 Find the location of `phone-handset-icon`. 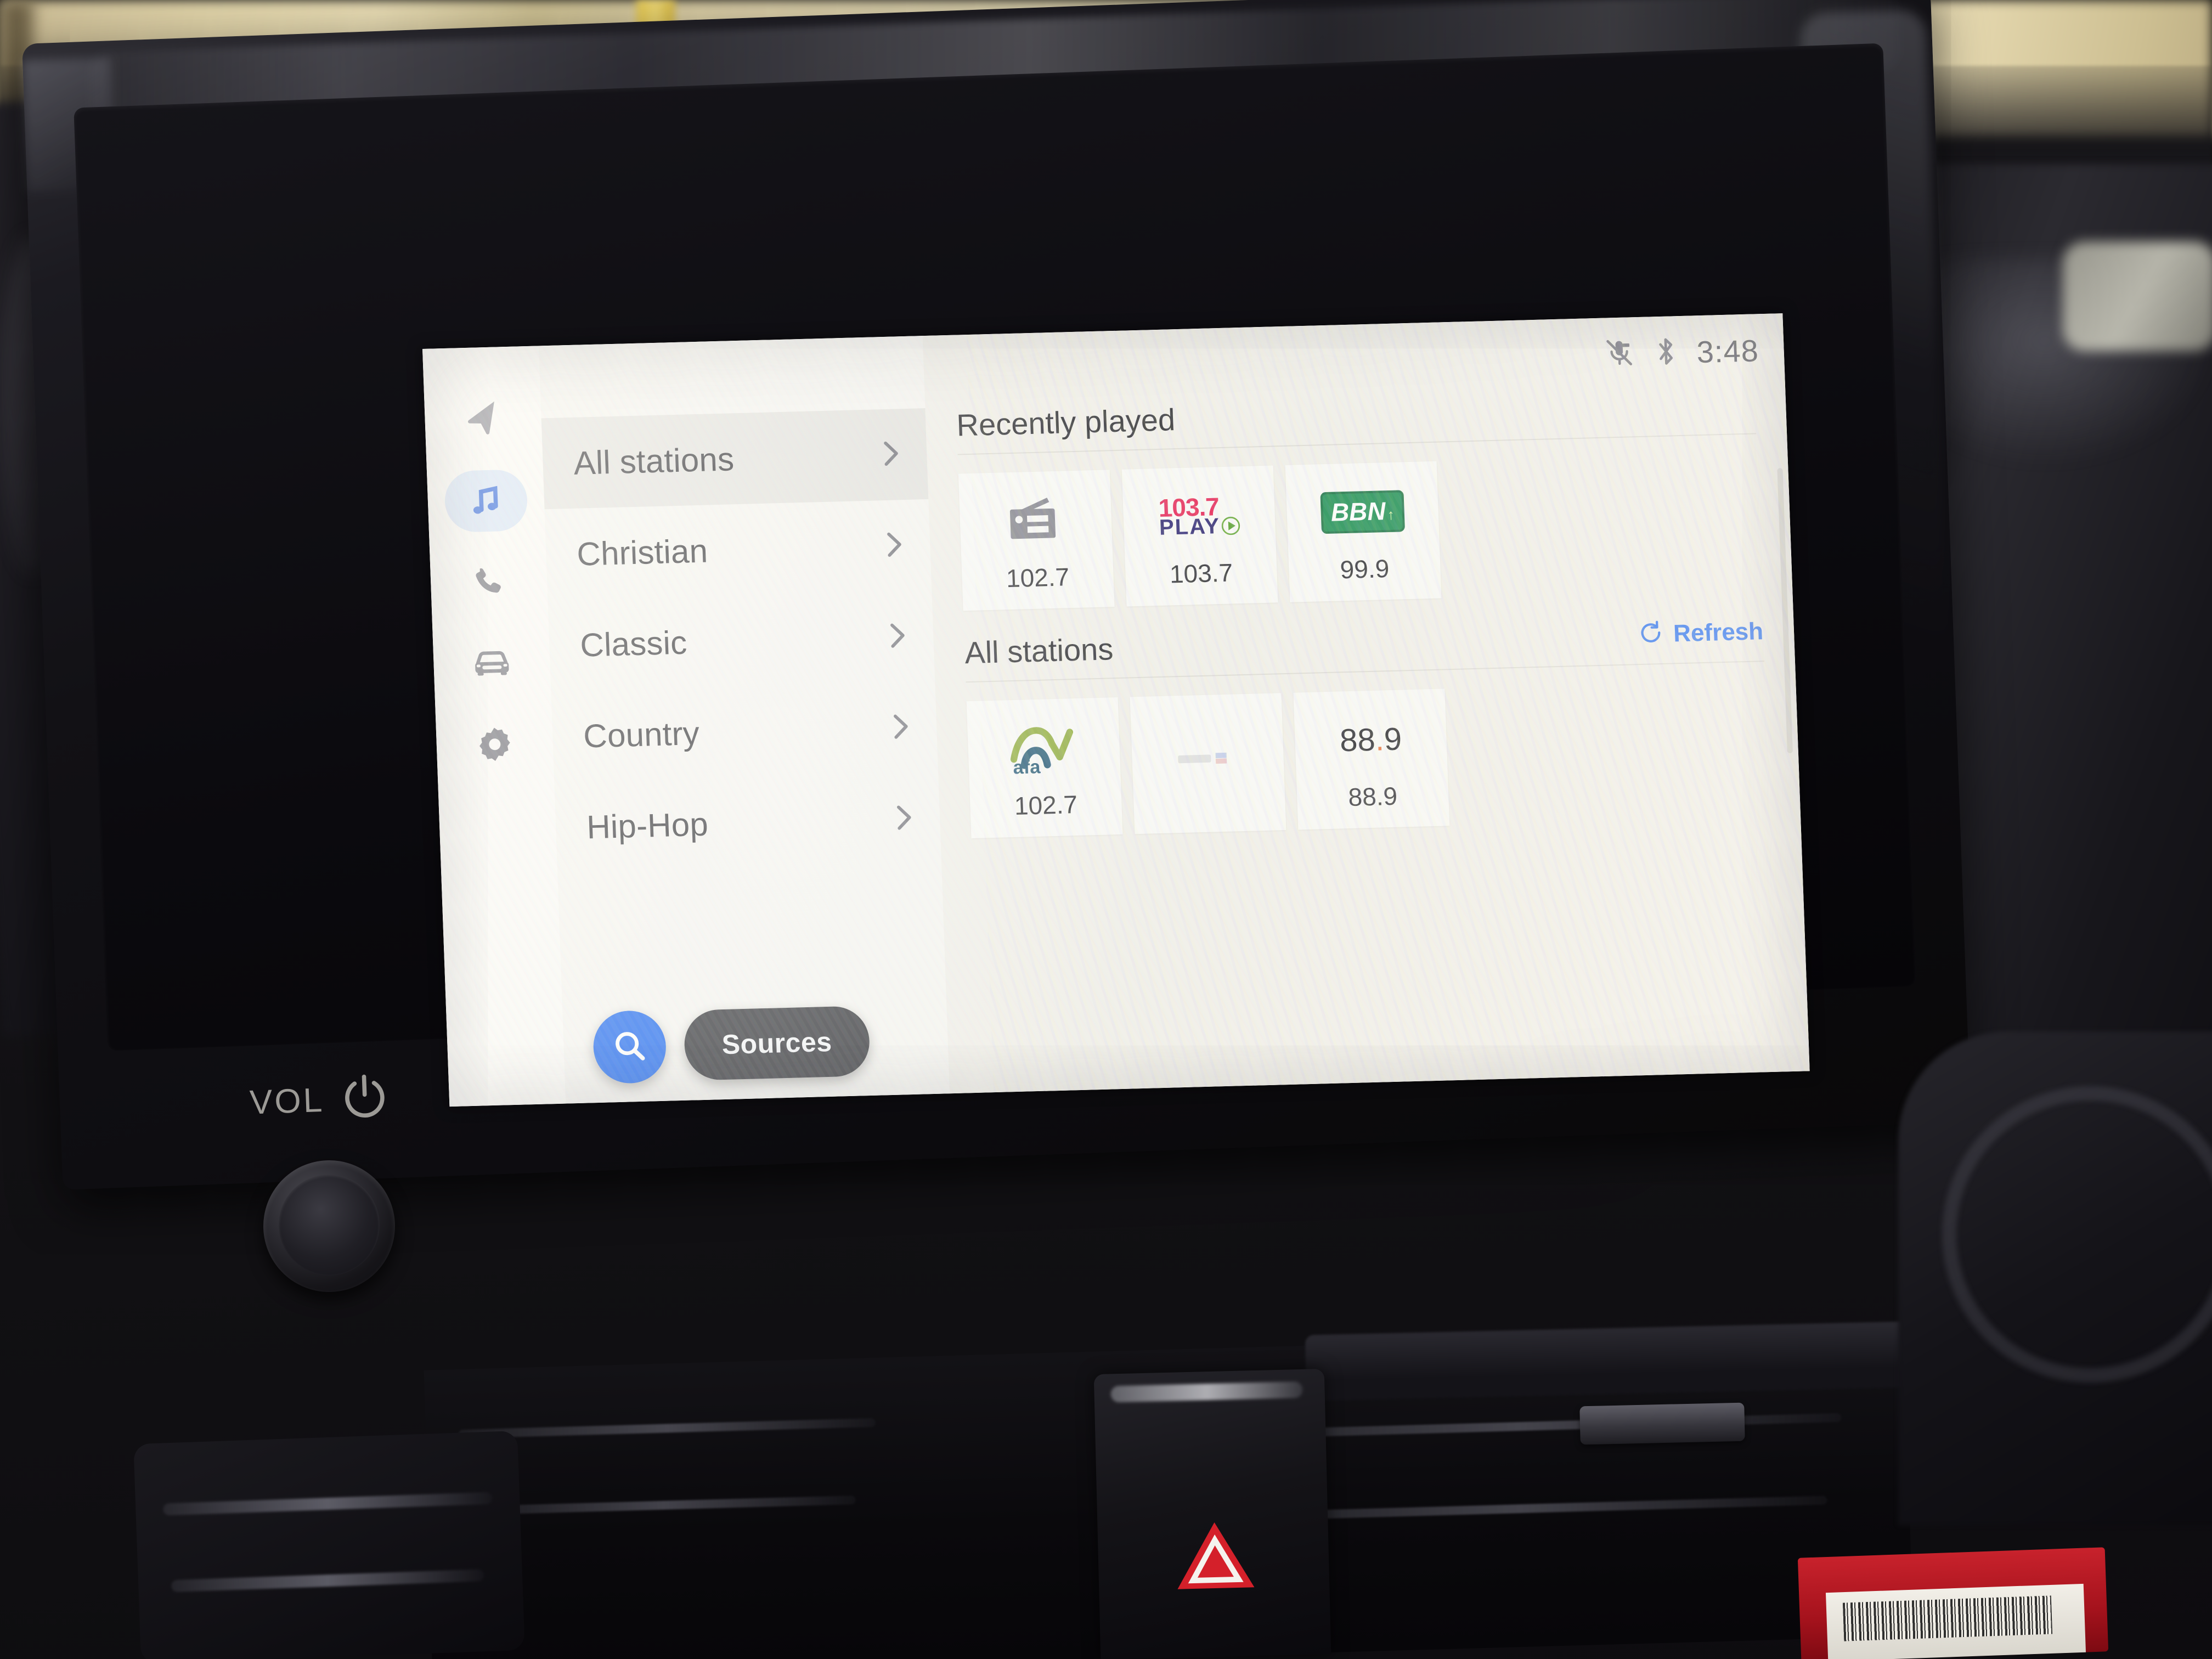

phone-handset-icon is located at coordinates (489, 582).